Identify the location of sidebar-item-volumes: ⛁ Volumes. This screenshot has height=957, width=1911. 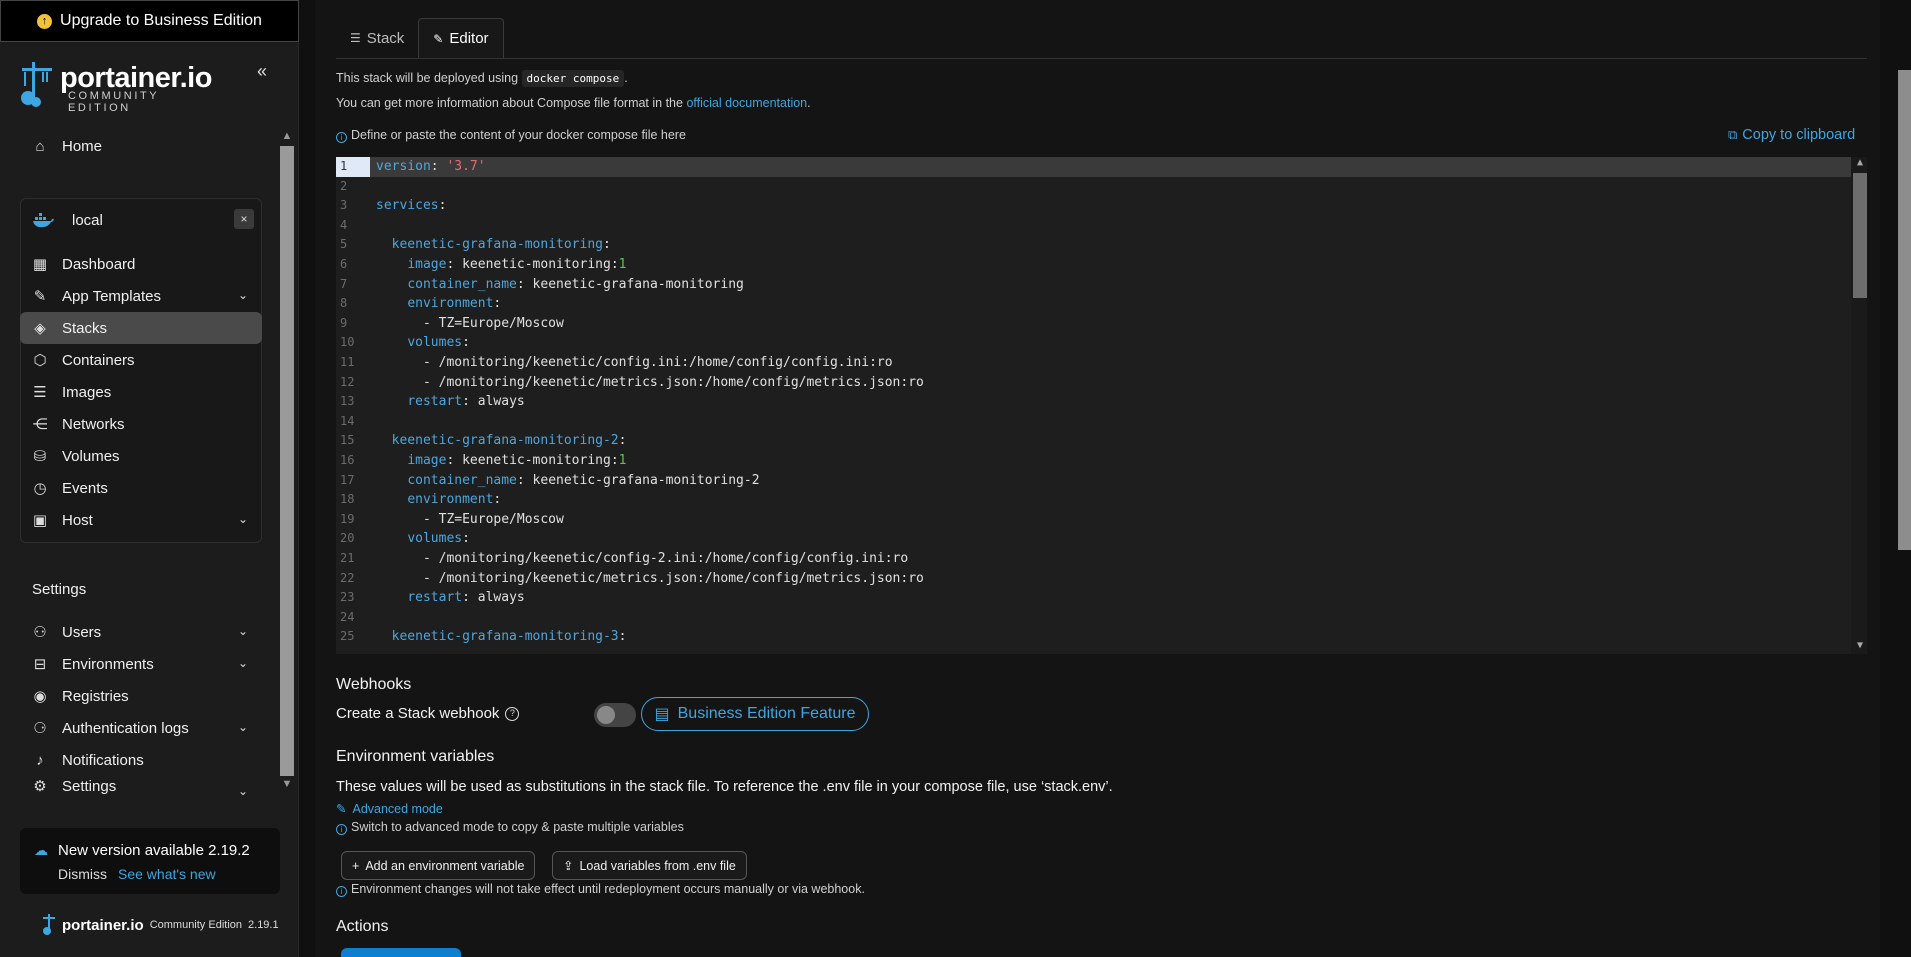
(141, 456).